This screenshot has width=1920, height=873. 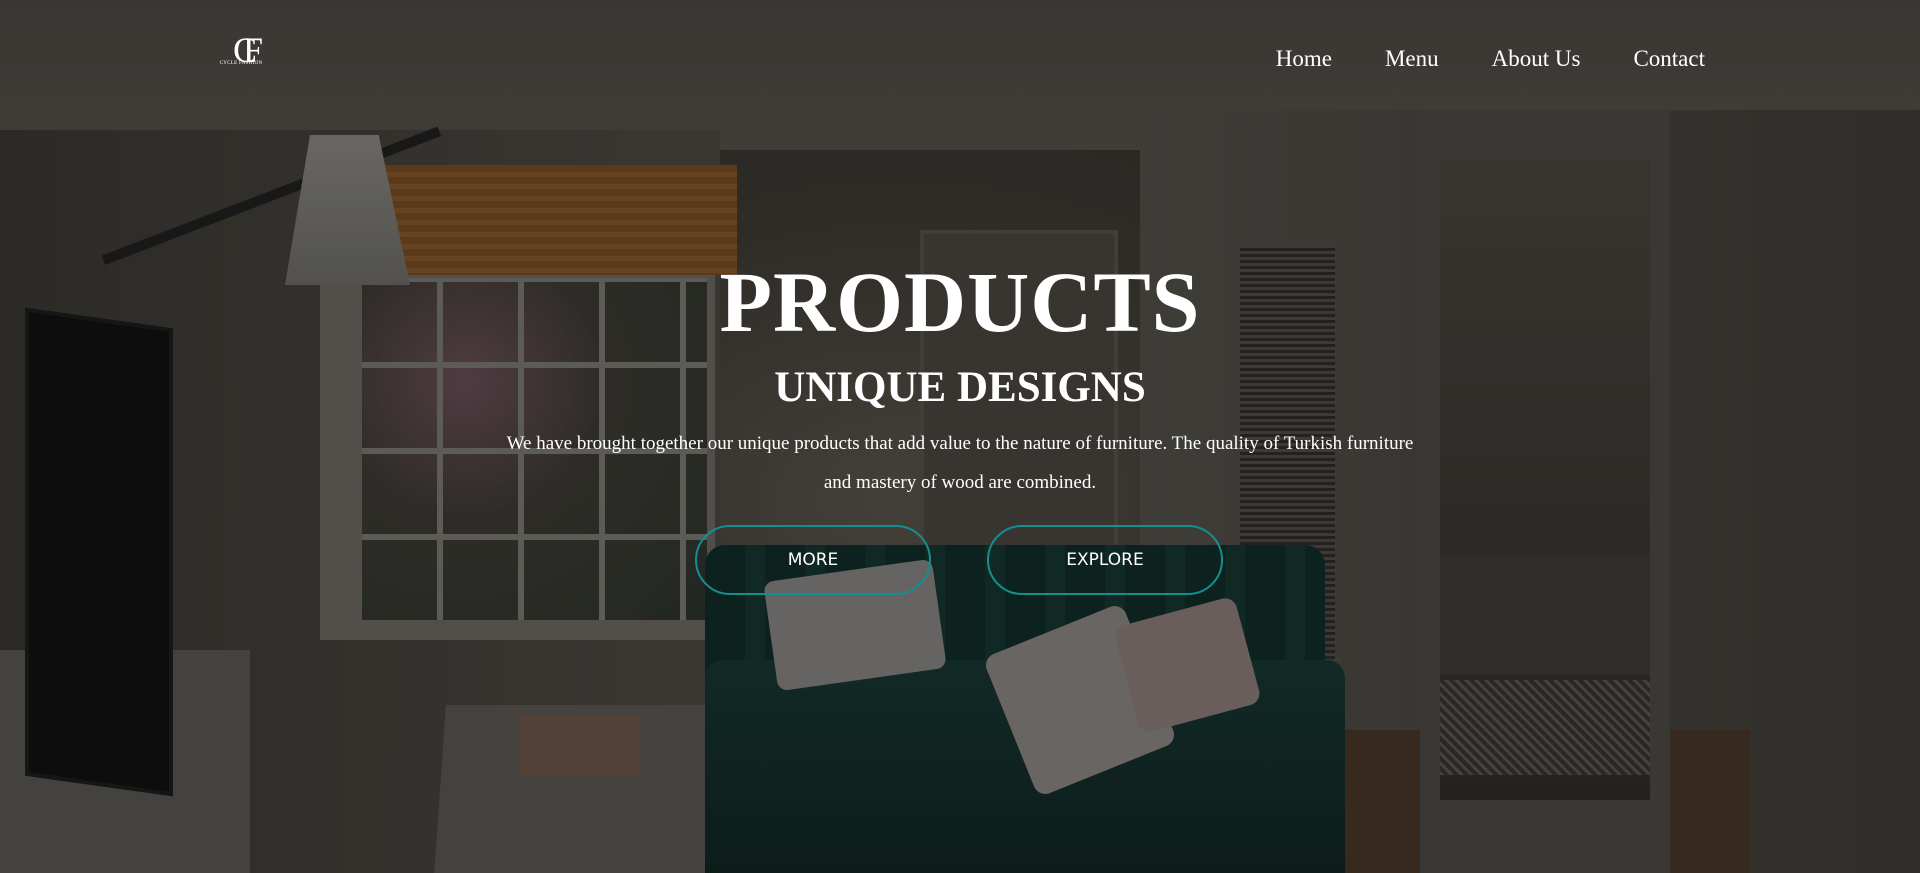 What do you see at coordinates (1105, 560) in the screenshot?
I see `explore-button: EXPLORE` at bounding box center [1105, 560].